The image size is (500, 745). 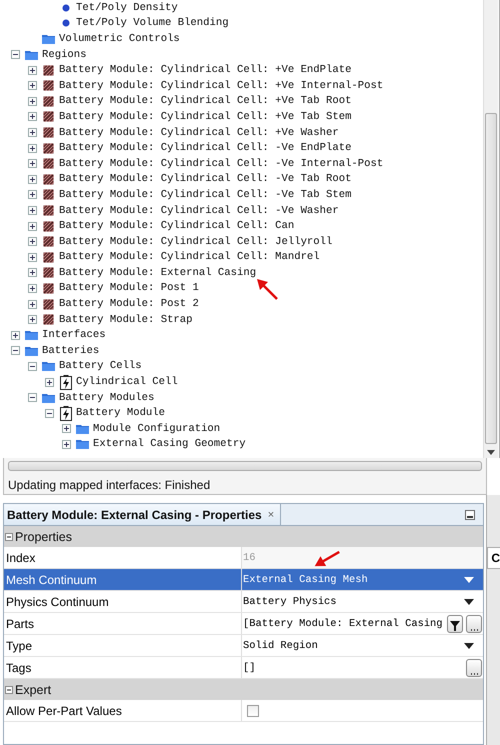 I want to click on property-value: [], so click(x=353, y=668).